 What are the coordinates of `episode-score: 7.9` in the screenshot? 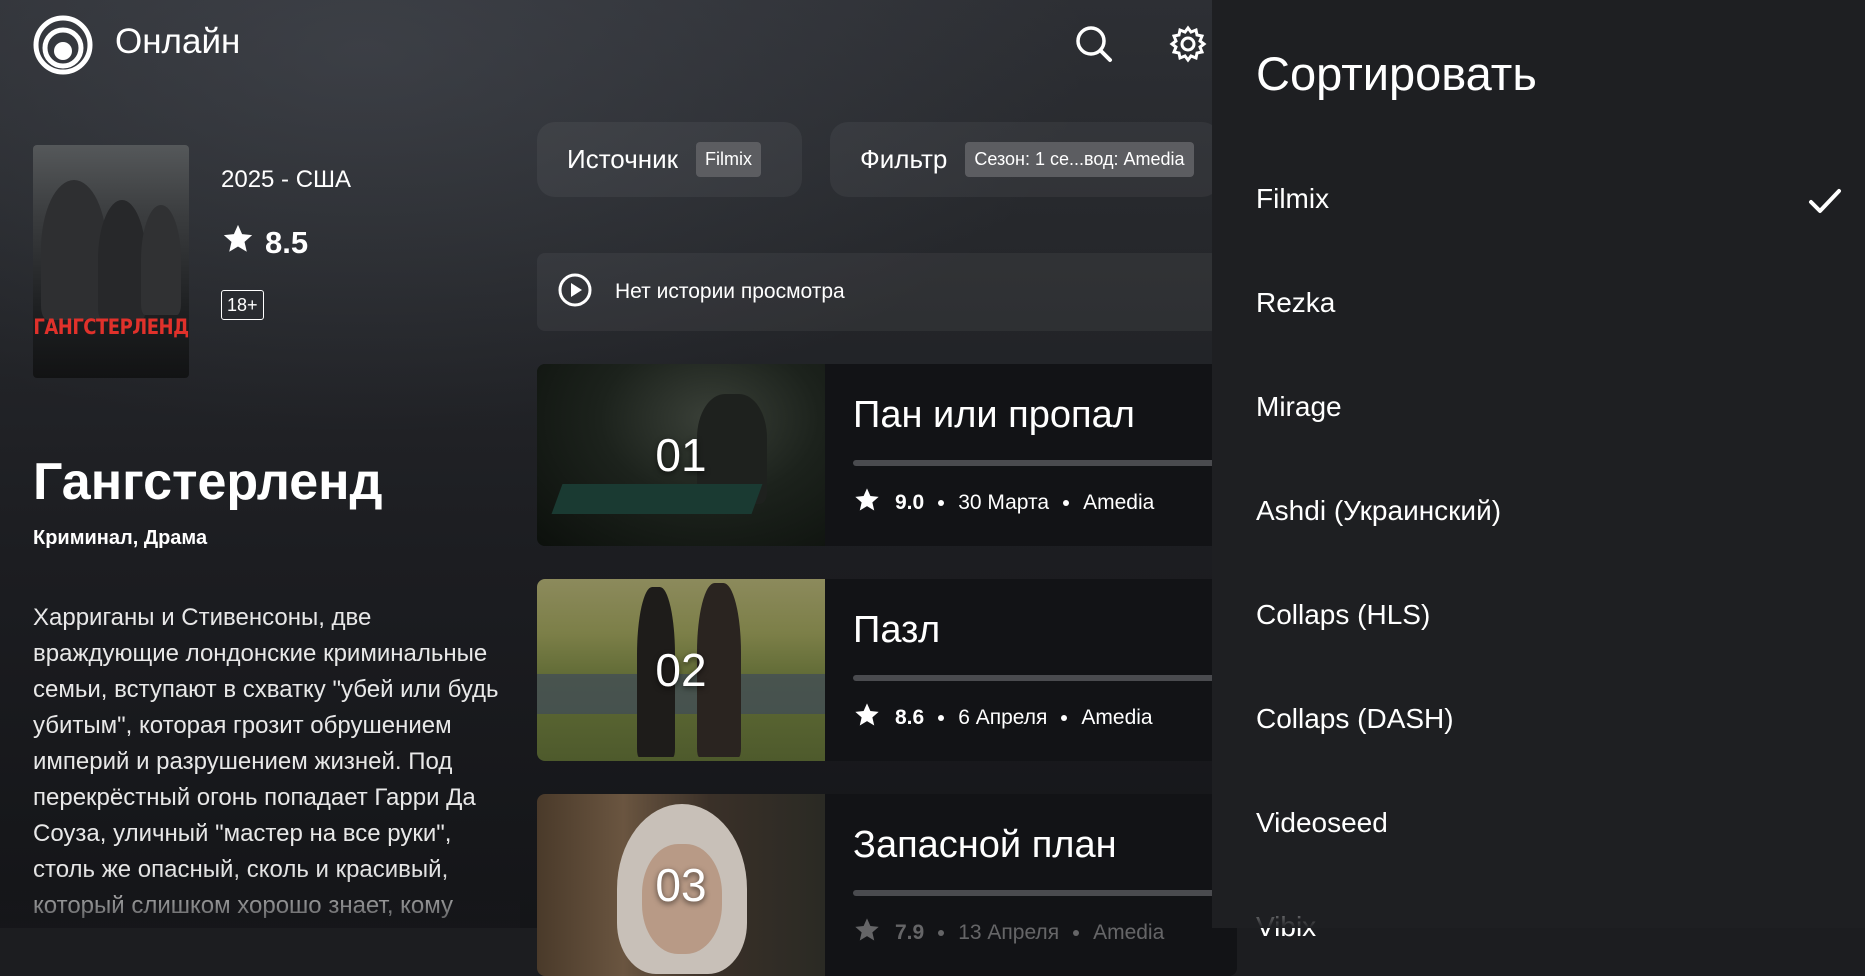 It's located at (910, 932).